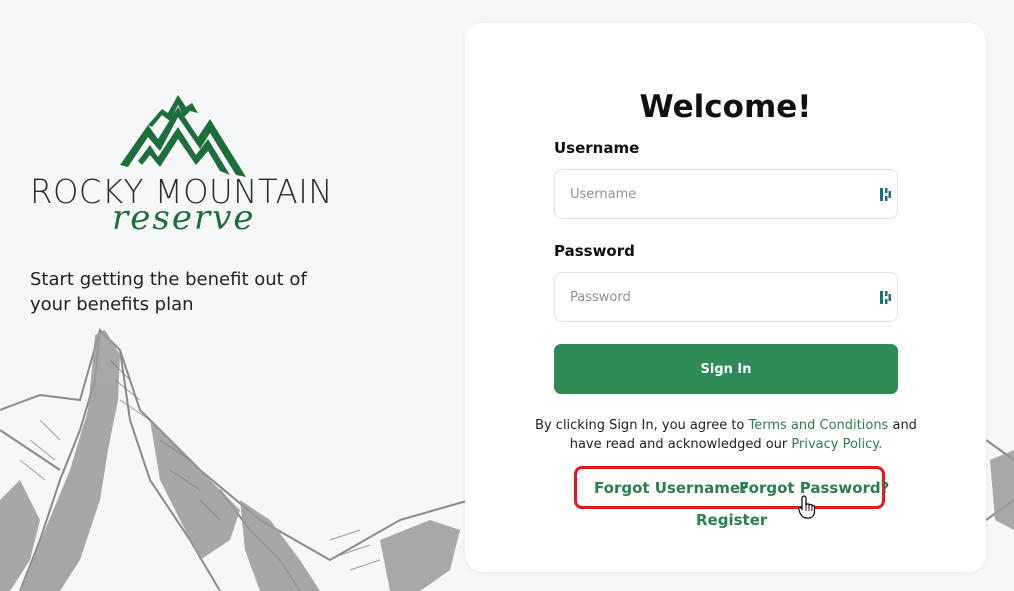  What do you see at coordinates (183, 136) in the screenshot?
I see `mountain-peaks-icon` at bounding box center [183, 136].